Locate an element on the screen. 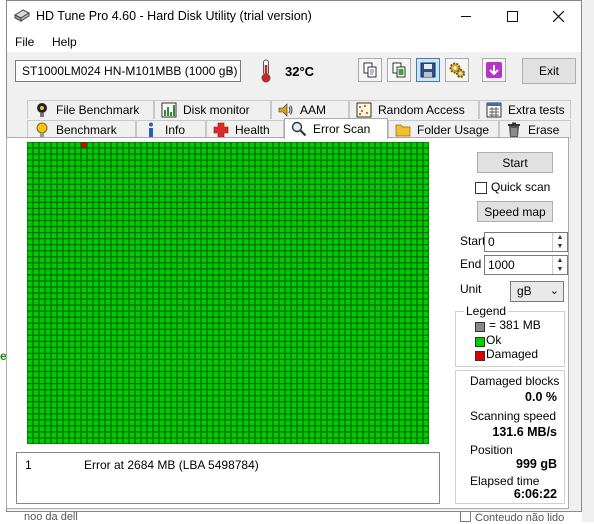  end-spinner: ▲ ▼ is located at coordinates (559, 265).